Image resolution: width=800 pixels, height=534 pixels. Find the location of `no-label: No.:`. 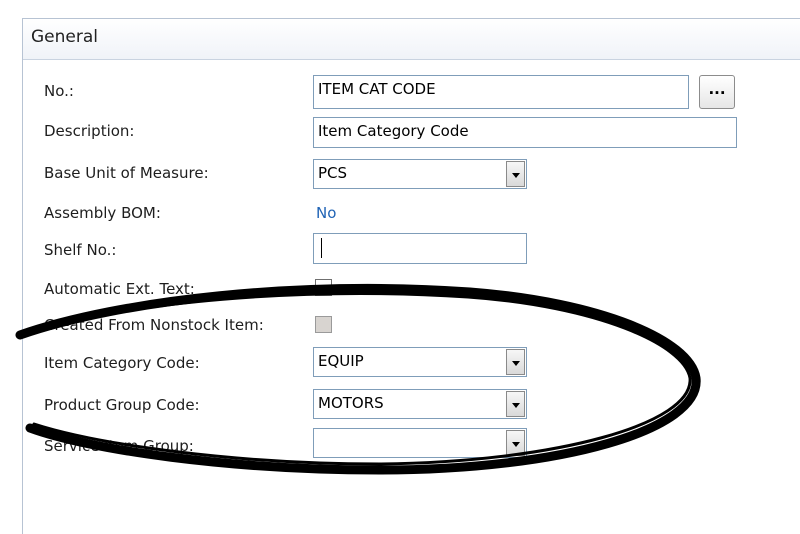

no-label: No.: is located at coordinates (59, 91).